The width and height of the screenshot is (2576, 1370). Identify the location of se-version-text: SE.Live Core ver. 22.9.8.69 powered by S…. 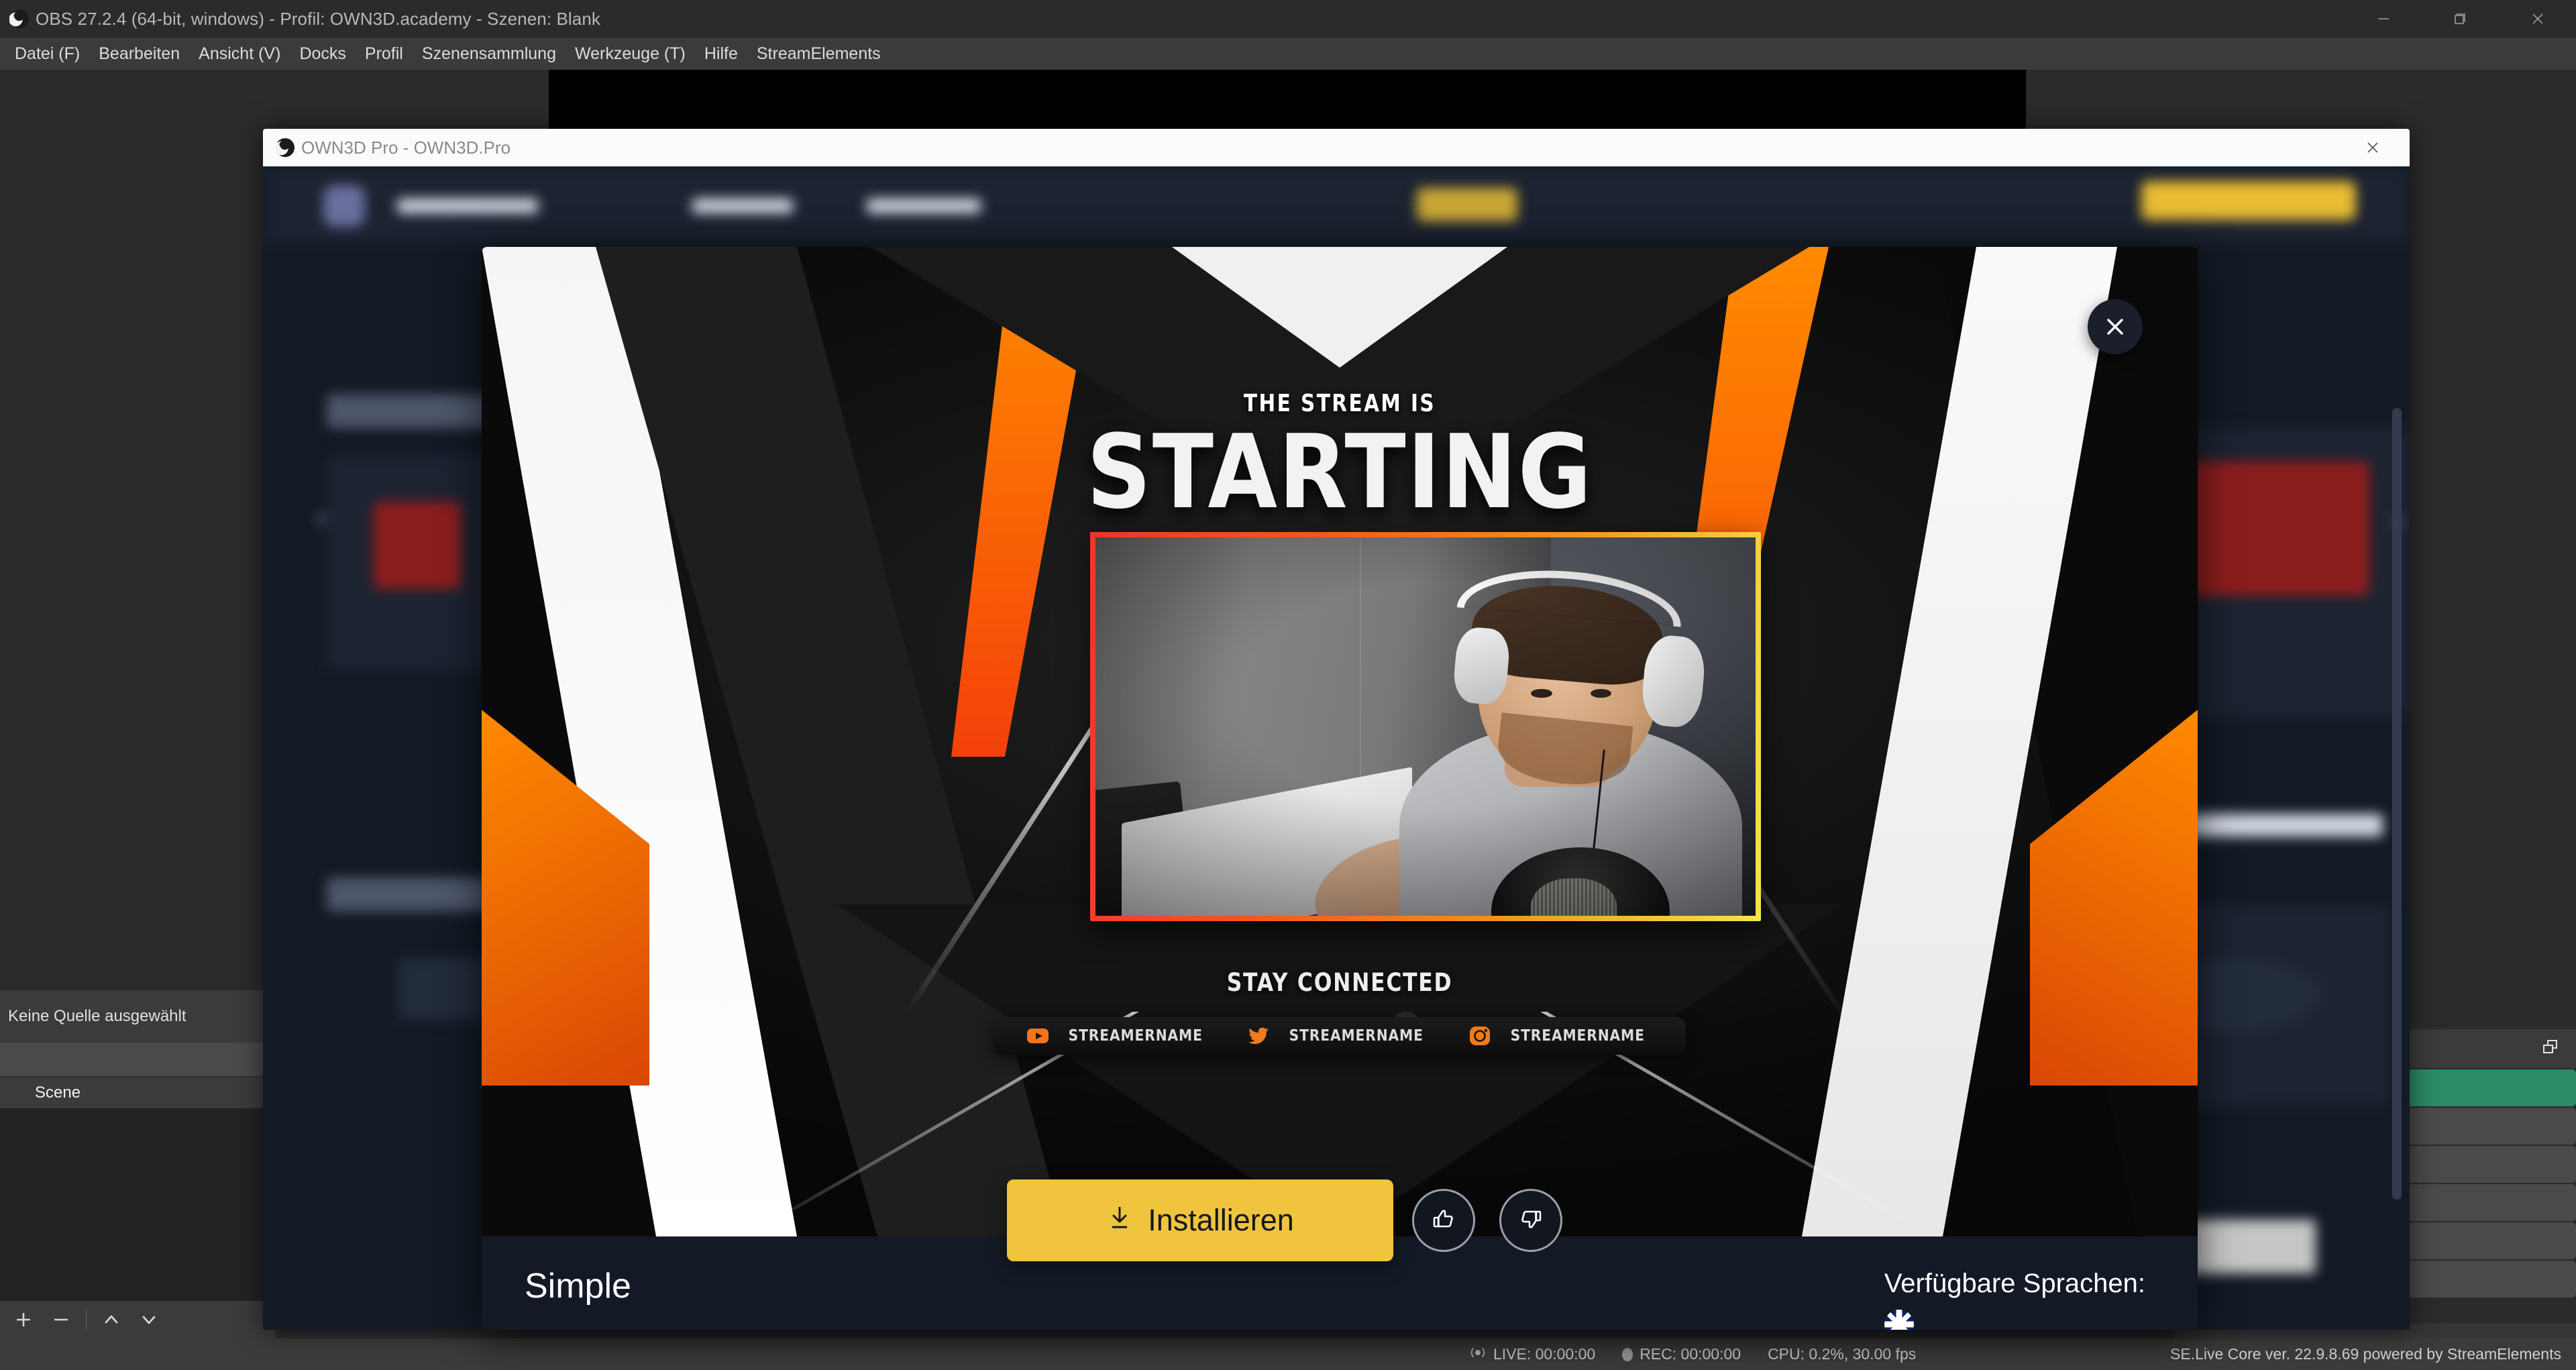
(2365, 1354).